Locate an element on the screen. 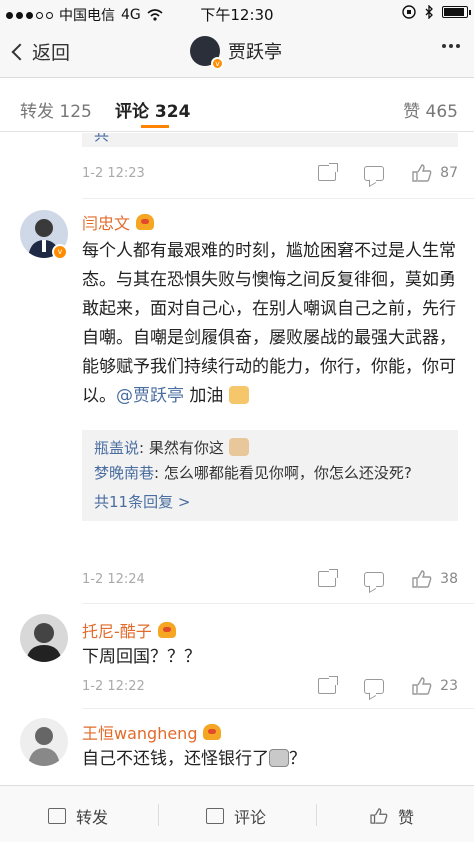  page-title-text: 贾跃亭 is located at coordinates (255, 52).